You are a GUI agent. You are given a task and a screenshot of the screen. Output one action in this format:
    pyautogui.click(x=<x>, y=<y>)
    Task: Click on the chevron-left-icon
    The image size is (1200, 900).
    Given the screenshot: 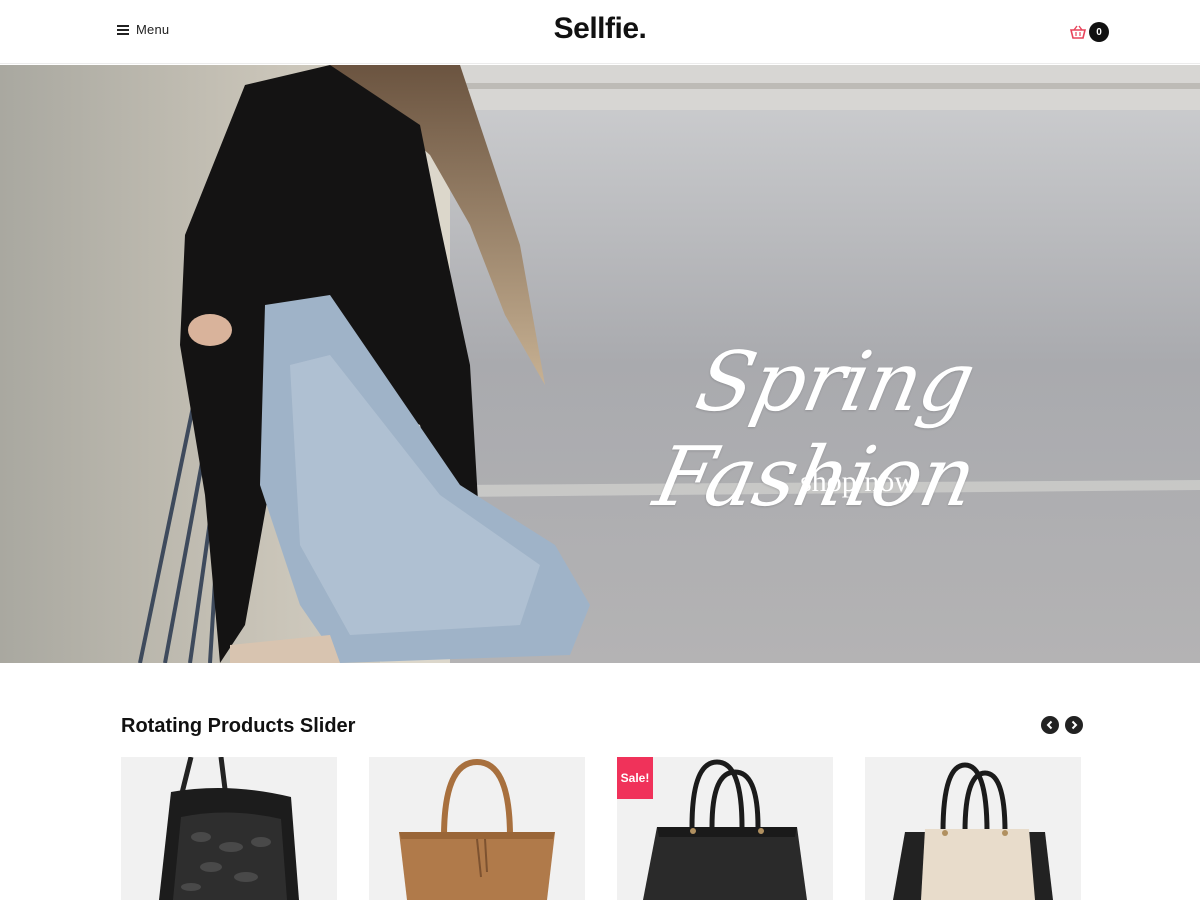 What is the action you would take?
    pyautogui.click(x=1049, y=725)
    